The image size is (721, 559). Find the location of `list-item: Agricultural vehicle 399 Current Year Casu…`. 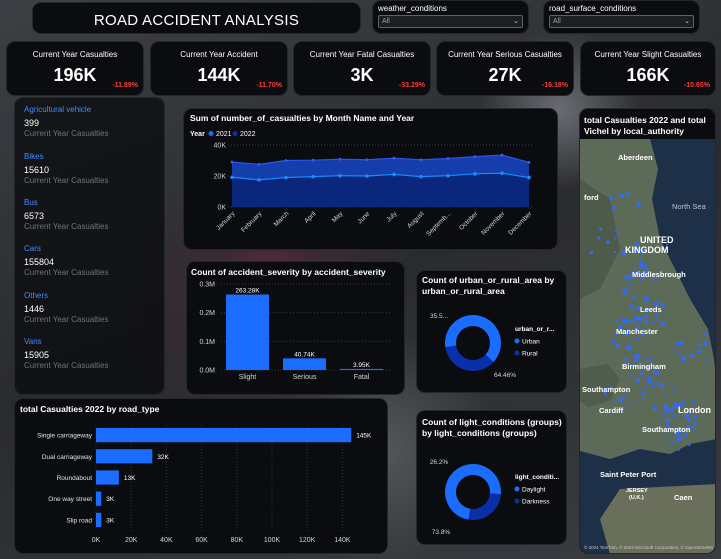

list-item: Agricultural vehicle 399 Current Year Casu… is located at coordinates (99, 121).